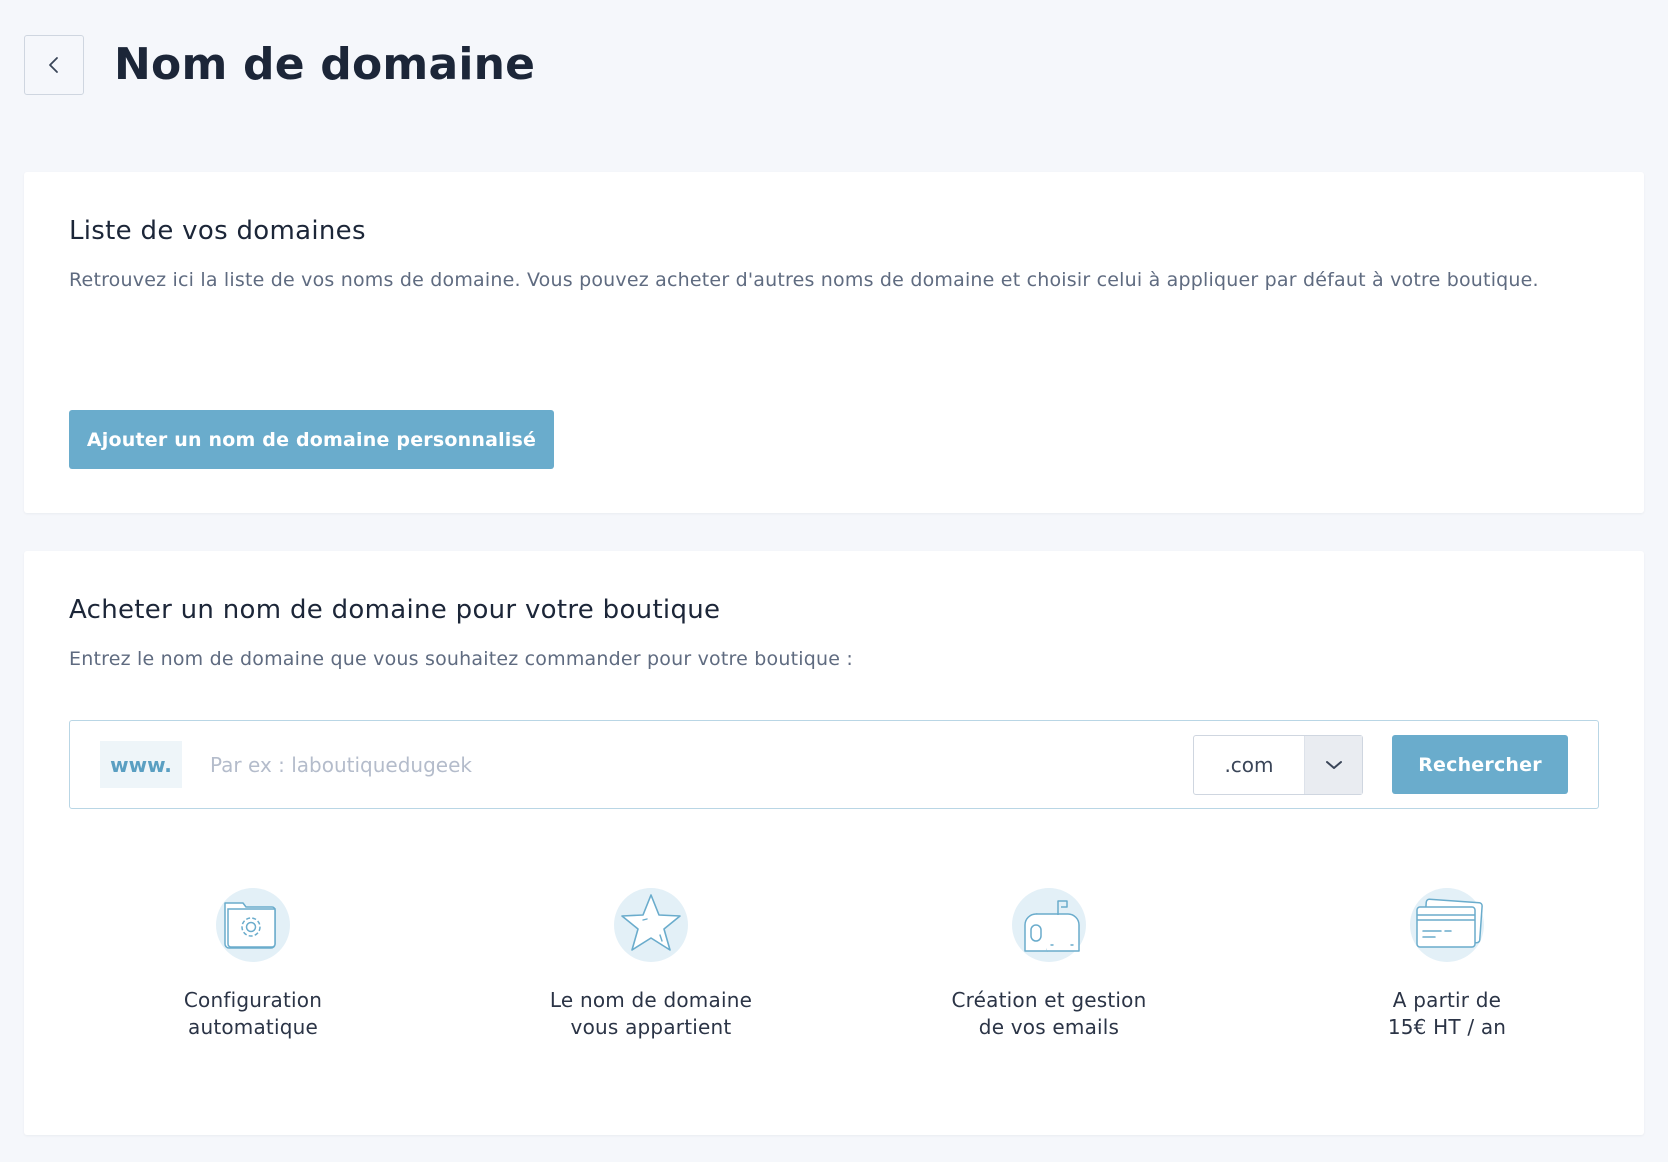 The height and width of the screenshot is (1162, 1668). Describe the element at coordinates (670, 764) in the screenshot. I see `domain-name-input` at that location.